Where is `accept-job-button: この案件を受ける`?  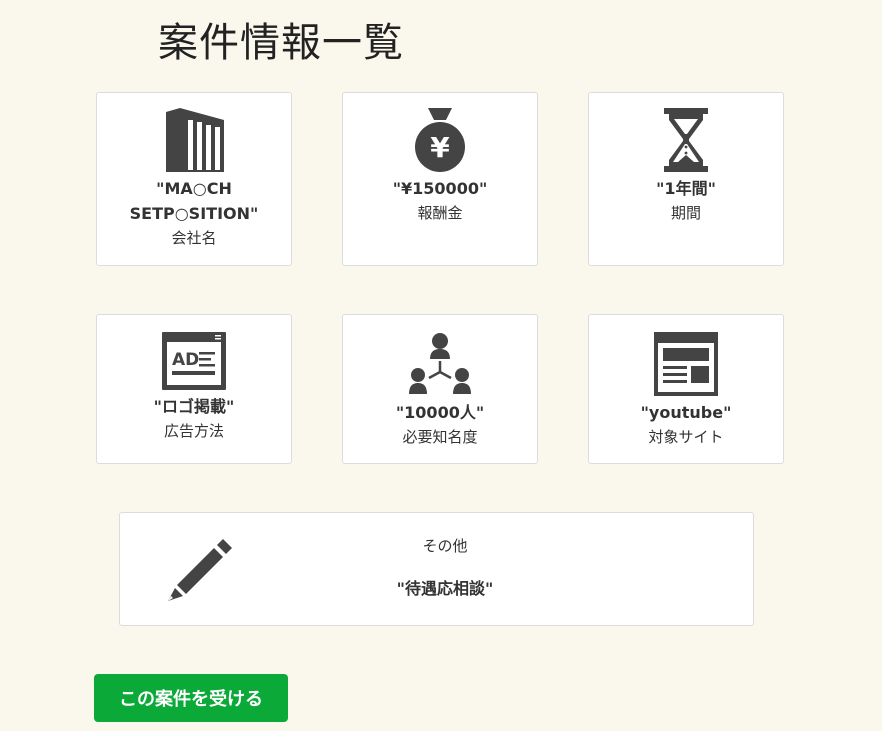 accept-job-button: この案件を受ける is located at coordinates (191, 698).